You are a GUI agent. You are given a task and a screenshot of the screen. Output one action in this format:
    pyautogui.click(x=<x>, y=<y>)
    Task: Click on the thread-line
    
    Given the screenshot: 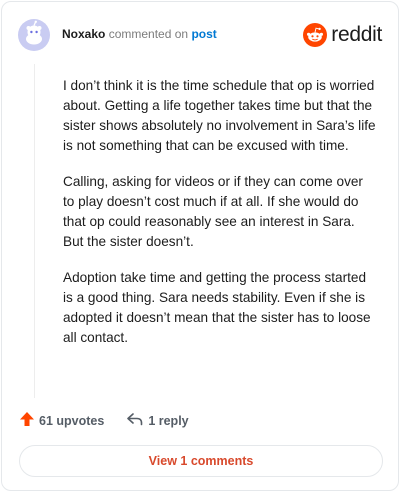 What is the action you would take?
    pyautogui.click(x=34, y=231)
    